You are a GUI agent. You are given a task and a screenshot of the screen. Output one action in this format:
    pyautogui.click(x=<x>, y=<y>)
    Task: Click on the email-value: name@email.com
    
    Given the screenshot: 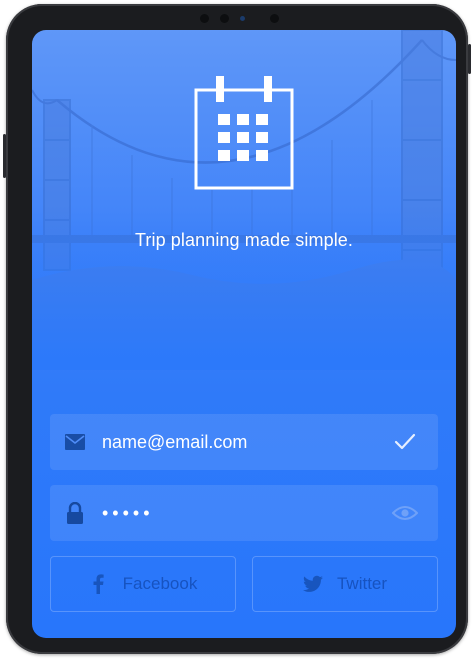 What is the action you would take?
    pyautogui.click(x=175, y=441)
    